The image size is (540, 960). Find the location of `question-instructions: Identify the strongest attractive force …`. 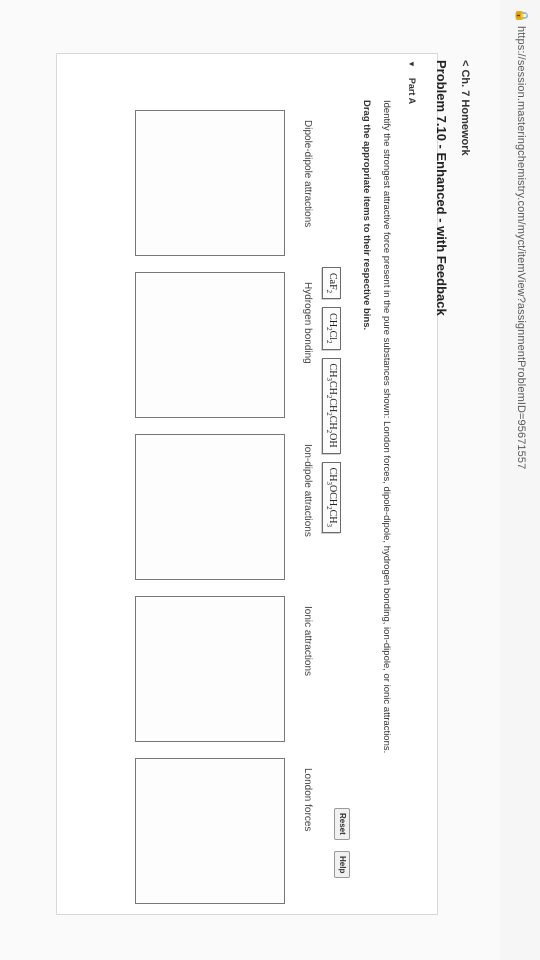

question-instructions: Identify the strongest attractive force … is located at coordinates (386, 427).